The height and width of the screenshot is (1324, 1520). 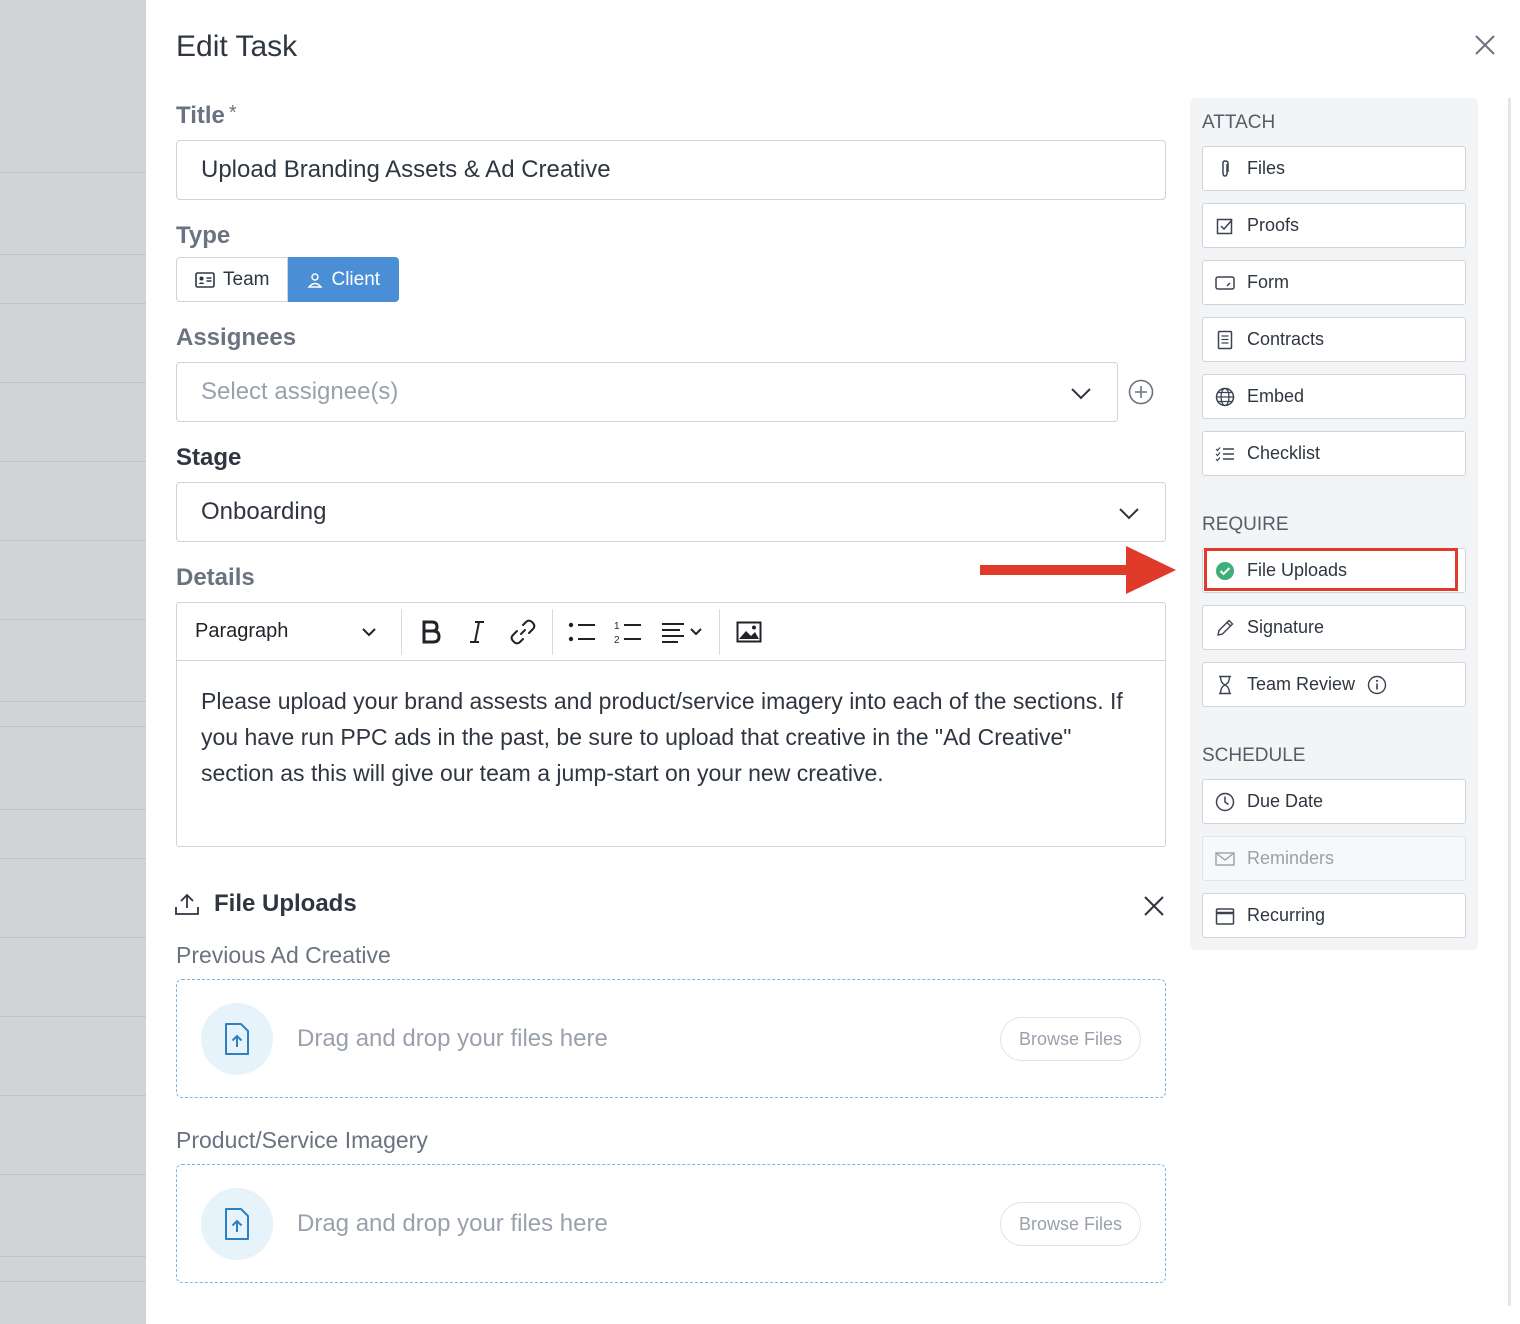 What do you see at coordinates (232, 113) in the screenshot?
I see `required-marker: *` at bounding box center [232, 113].